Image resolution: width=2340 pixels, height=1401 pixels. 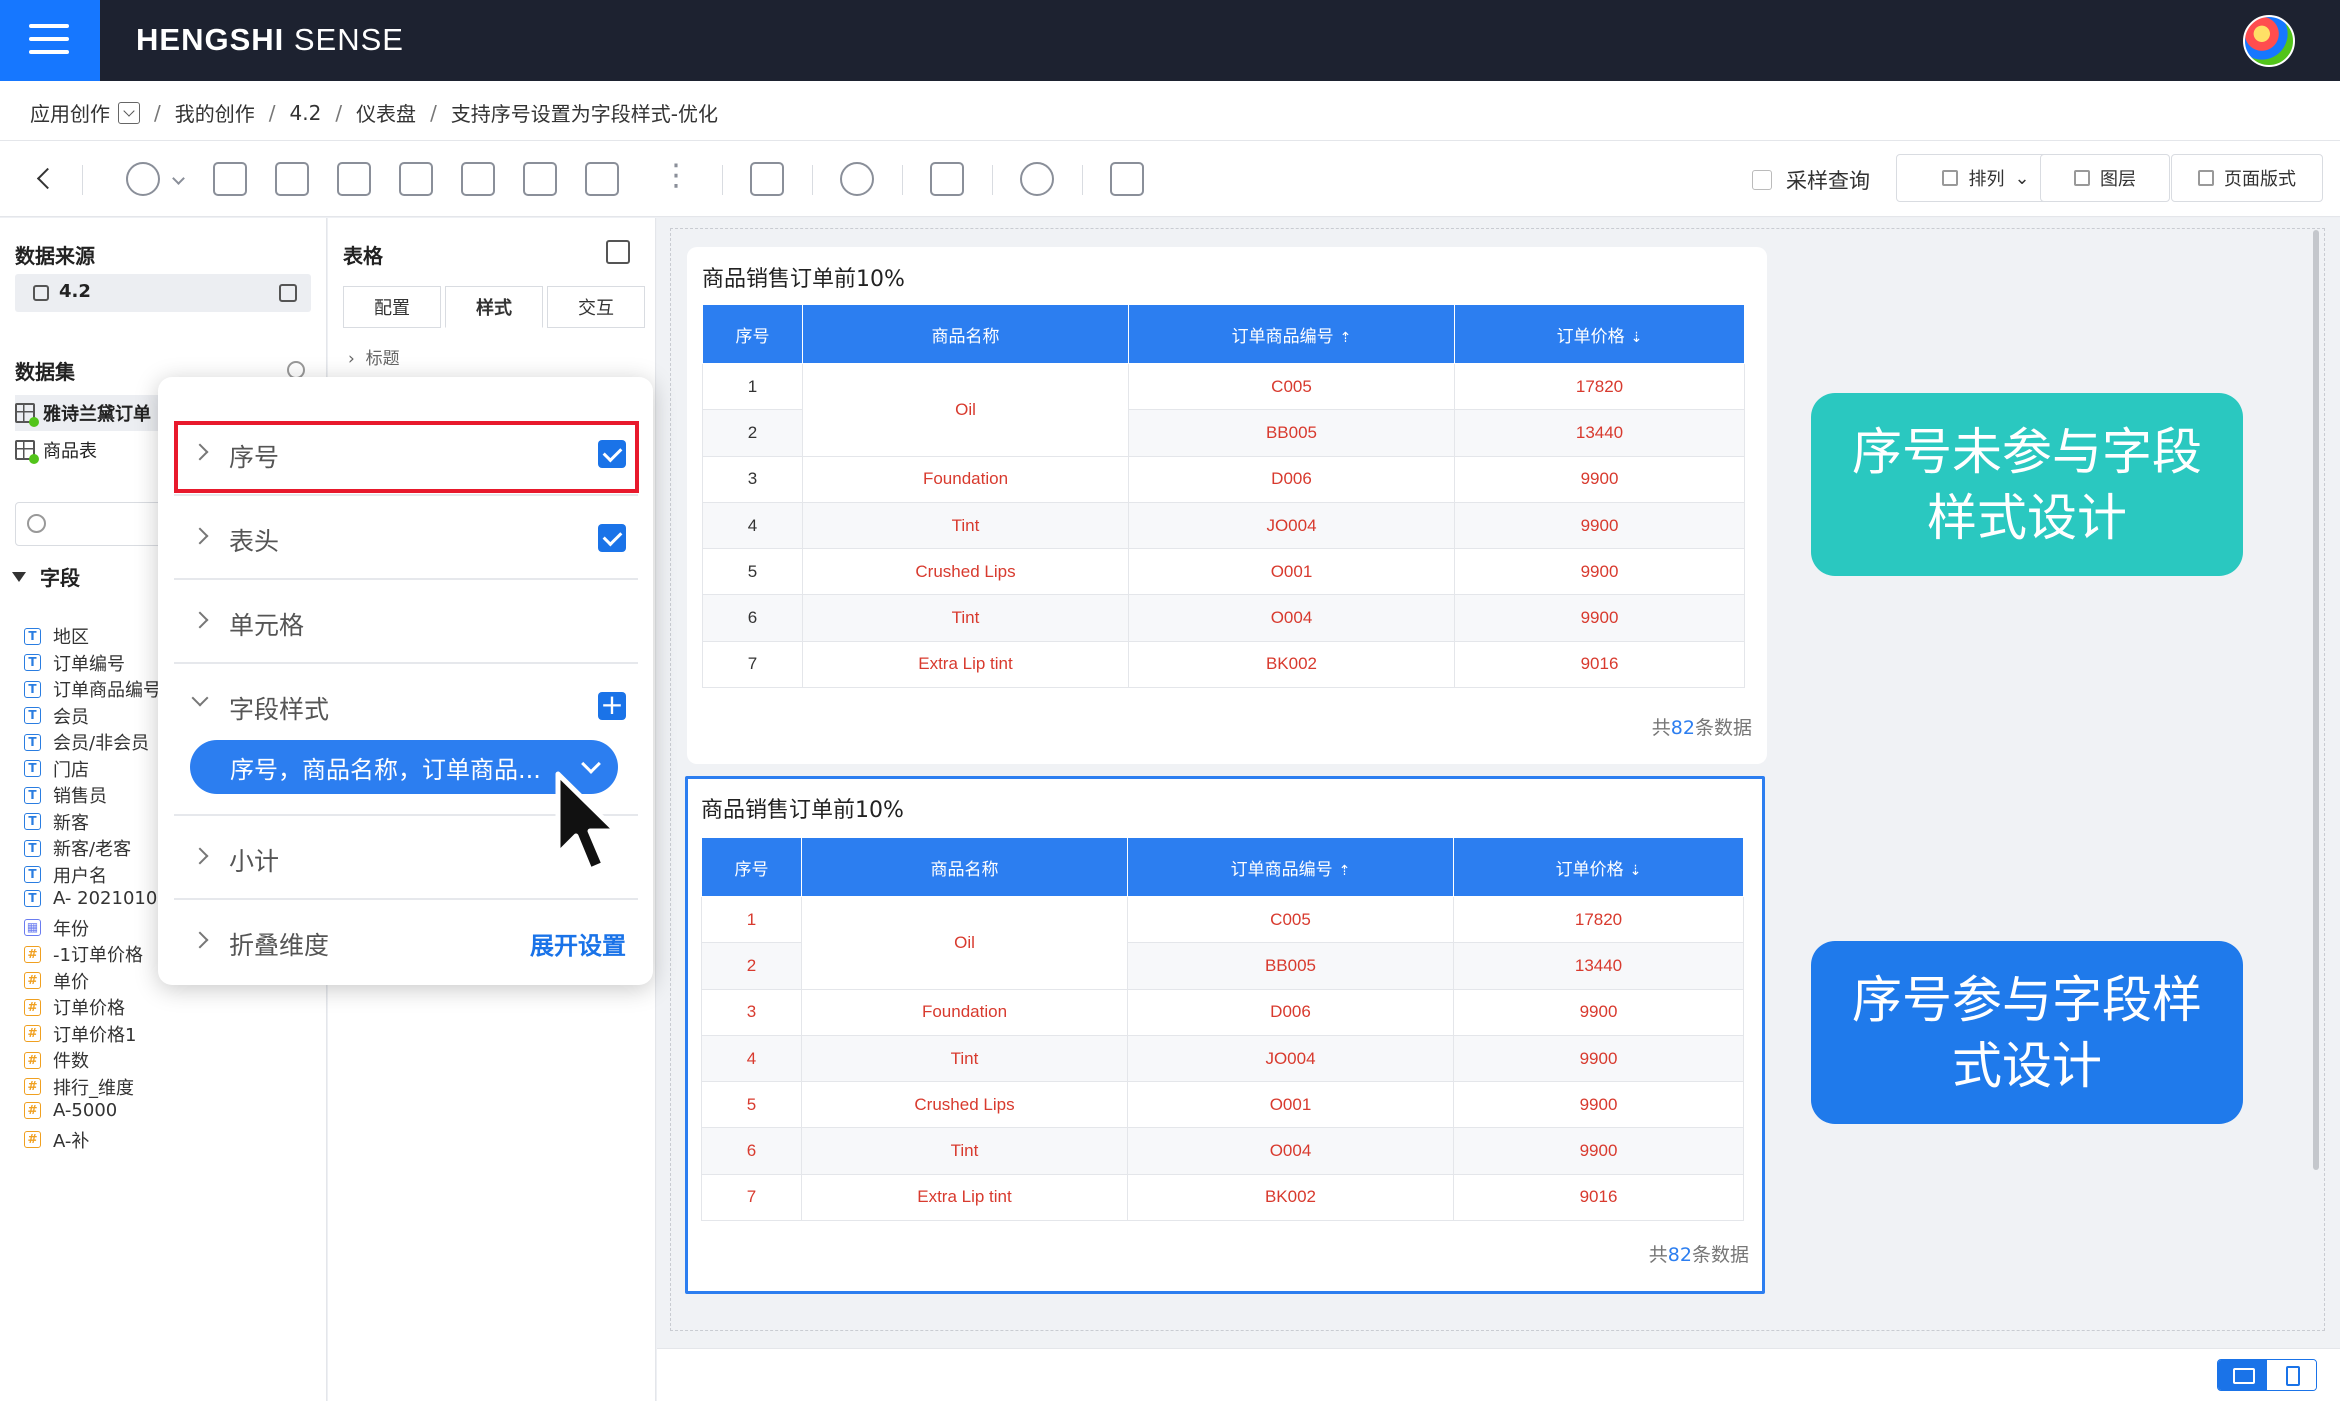 What do you see at coordinates (596, 307) in the screenshot?
I see `tab-interaction: 交互` at bounding box center [596, 307].